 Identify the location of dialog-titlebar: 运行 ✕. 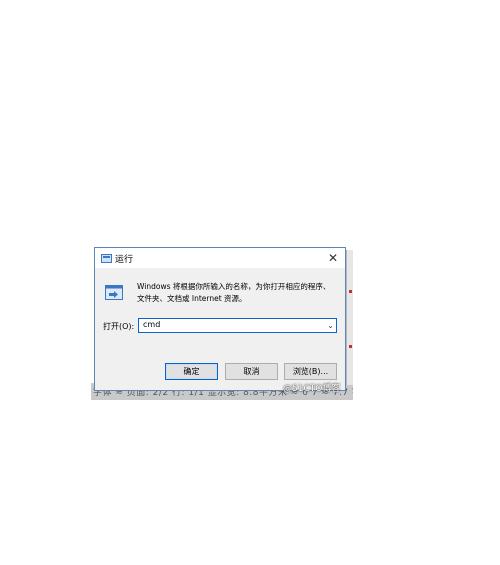
(220, 258).